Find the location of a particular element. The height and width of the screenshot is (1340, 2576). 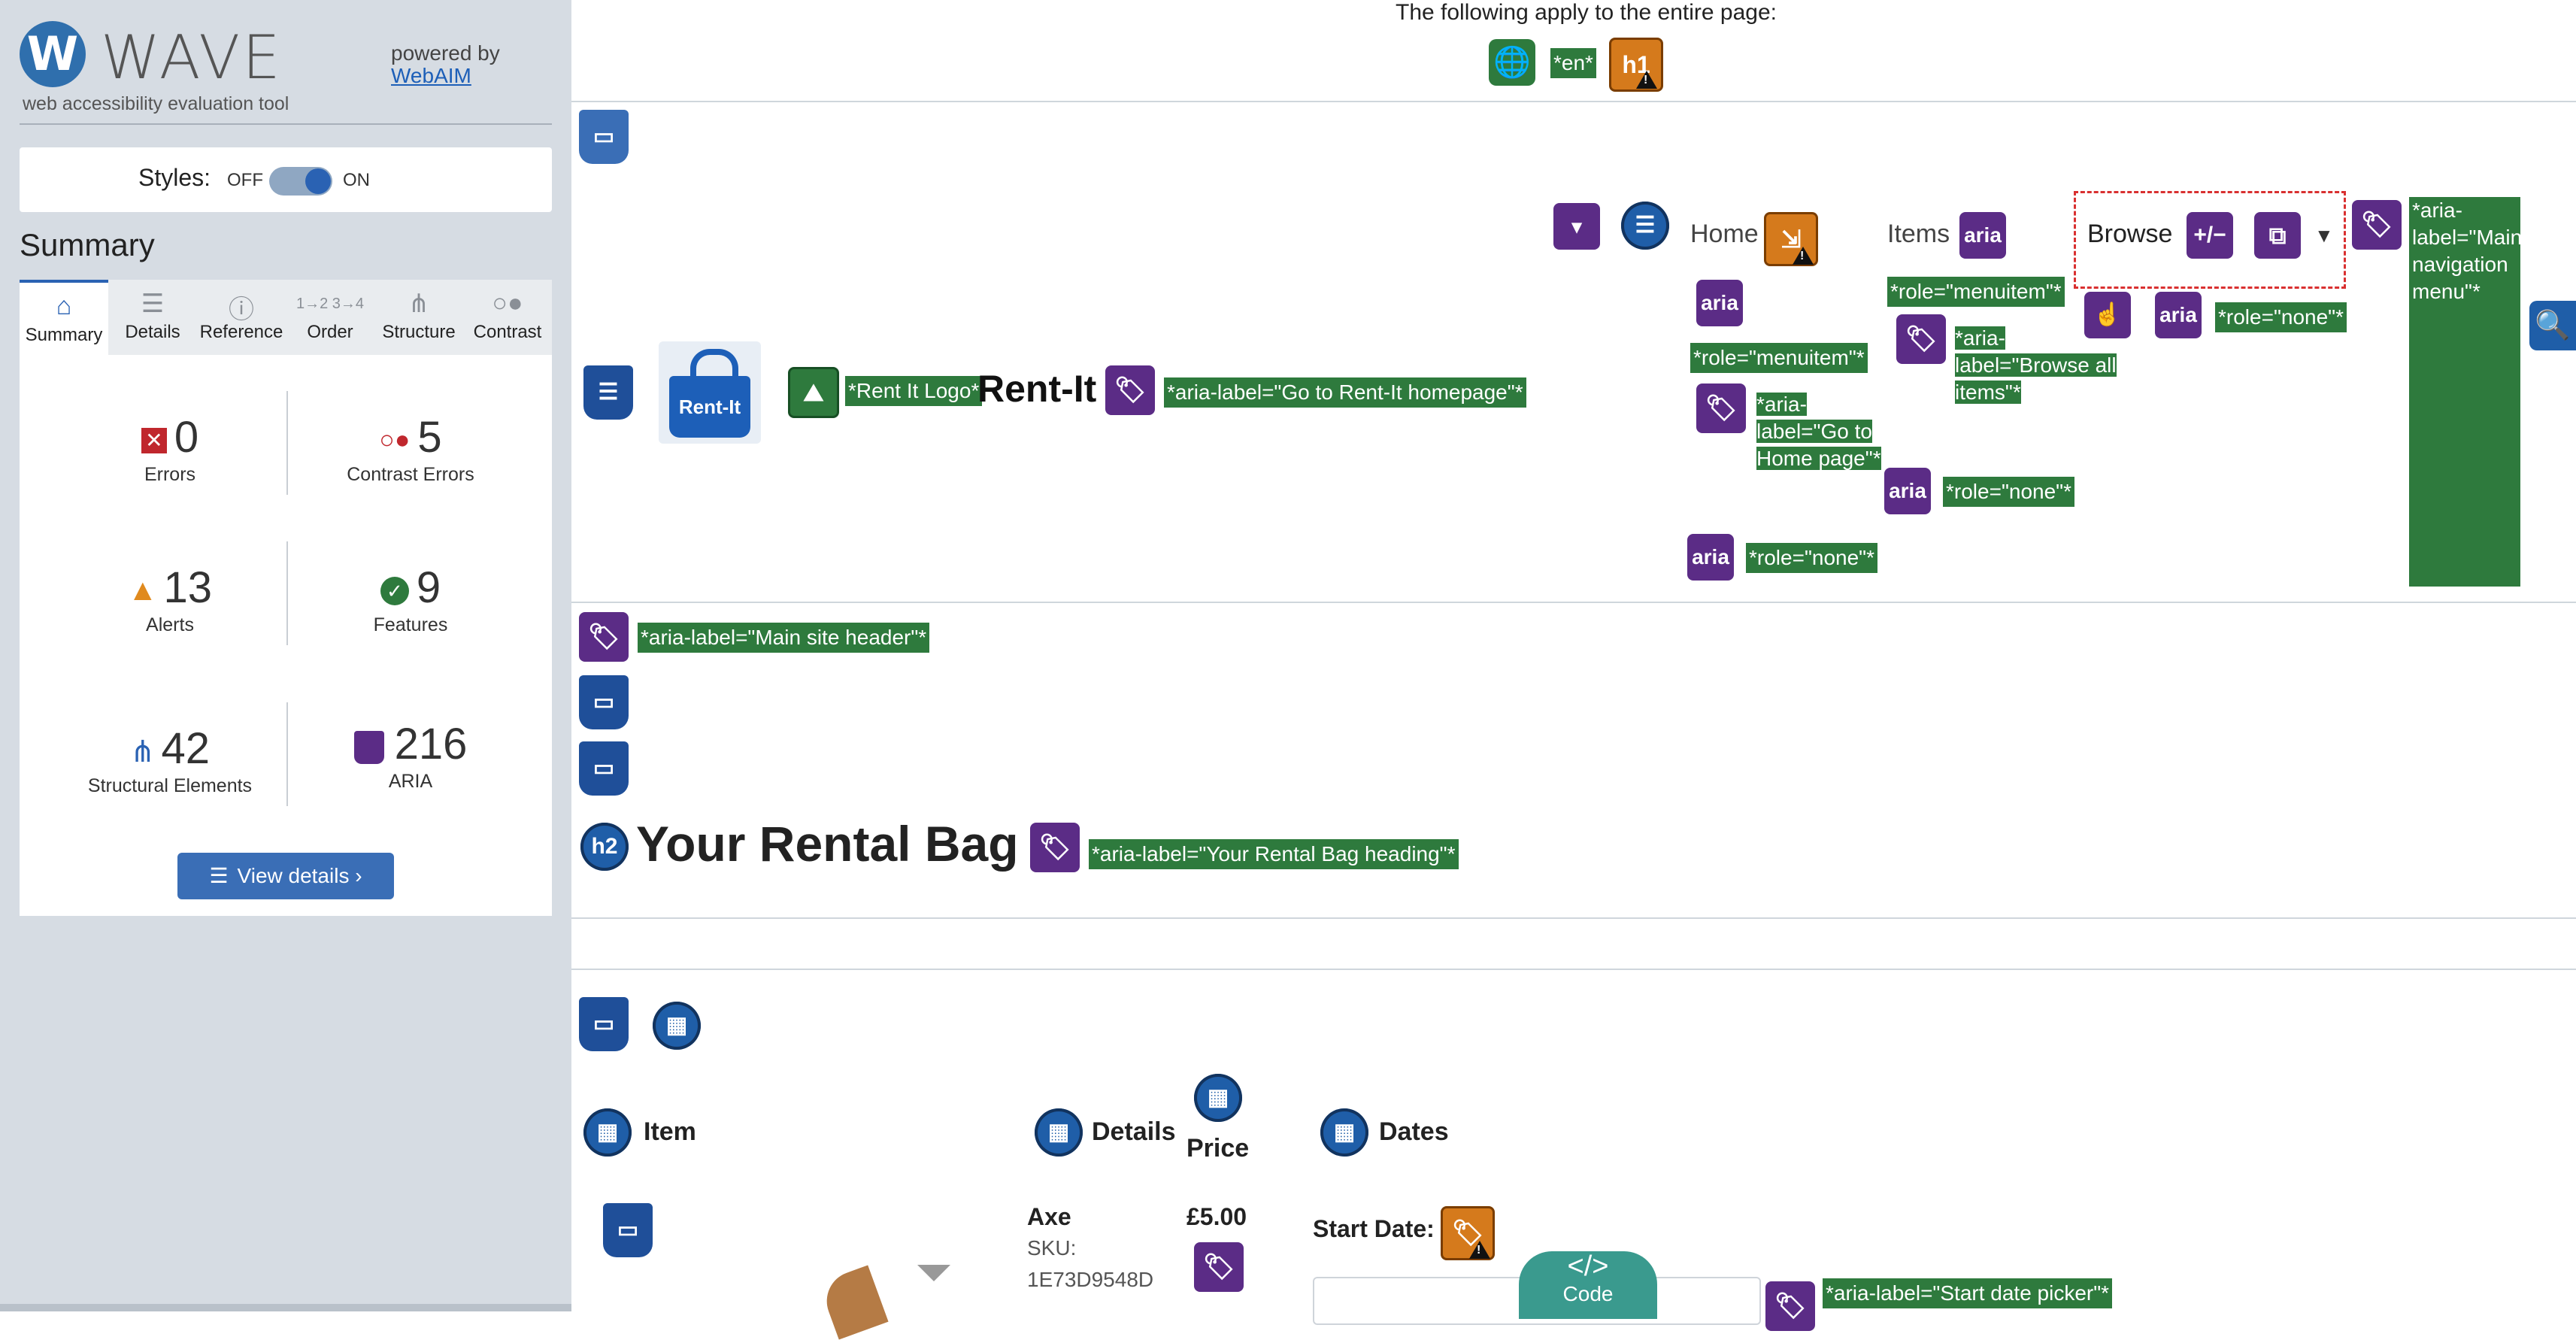

alerts-label: Alerts is located at coordinates (170, 624).